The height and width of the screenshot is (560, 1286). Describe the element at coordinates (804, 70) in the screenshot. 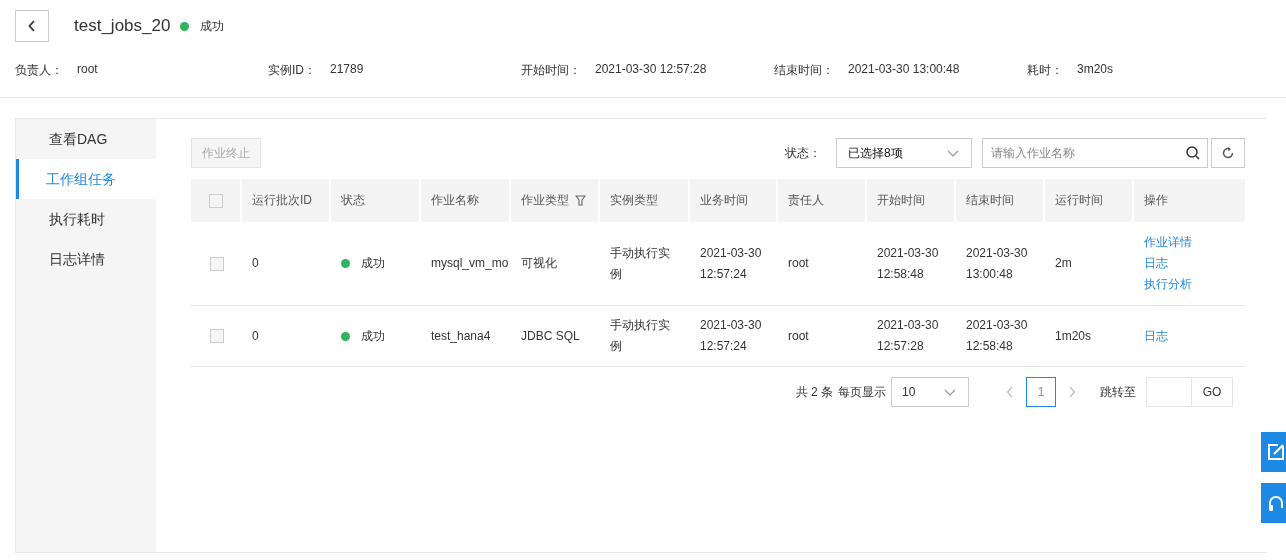

I see `info-label: 结束时间：` at that location.